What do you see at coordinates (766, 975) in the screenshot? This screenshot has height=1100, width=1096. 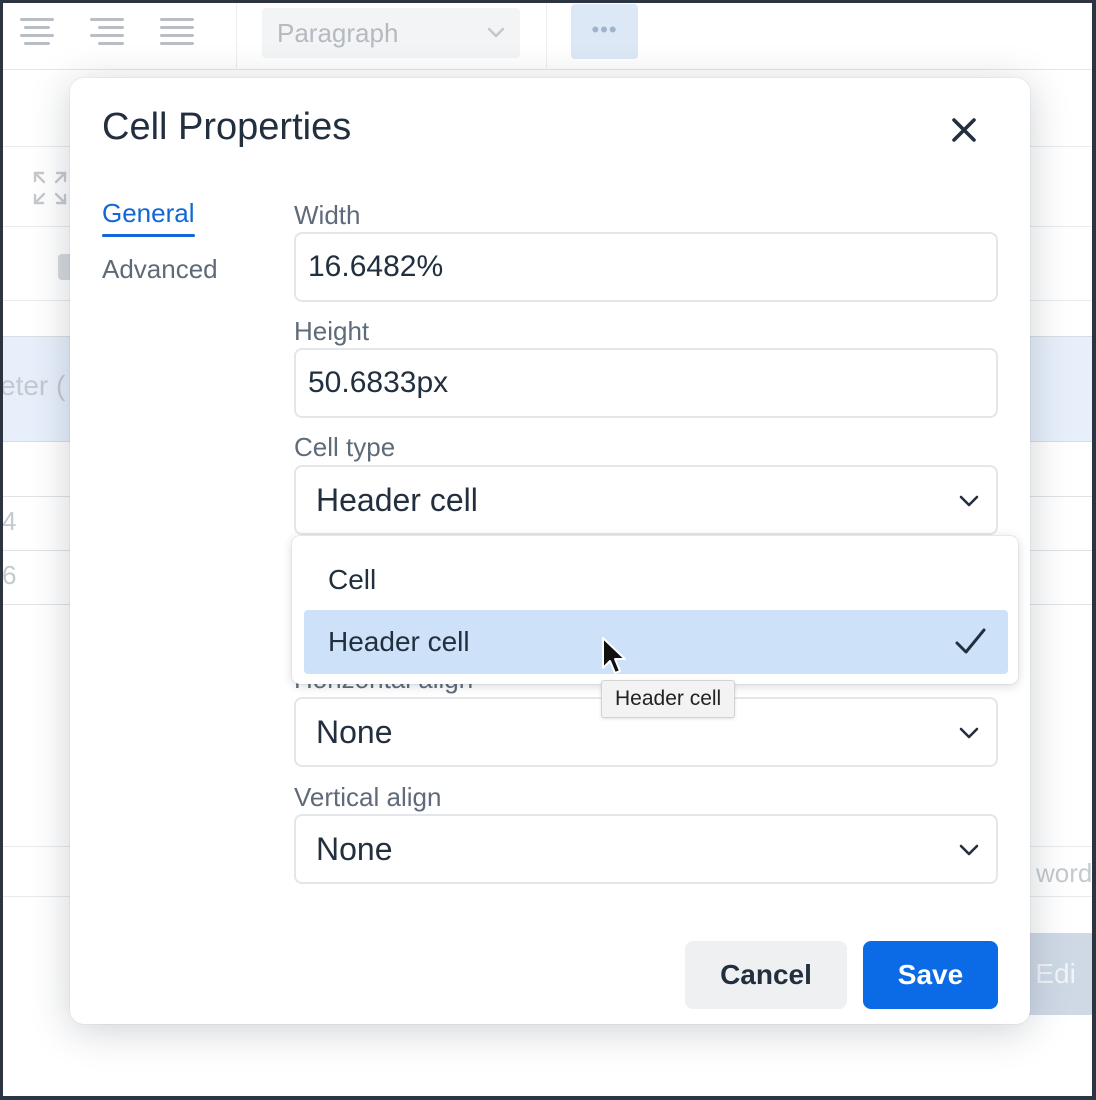 I see `cancel-button: Cancel` at bounding box center [766, 975].